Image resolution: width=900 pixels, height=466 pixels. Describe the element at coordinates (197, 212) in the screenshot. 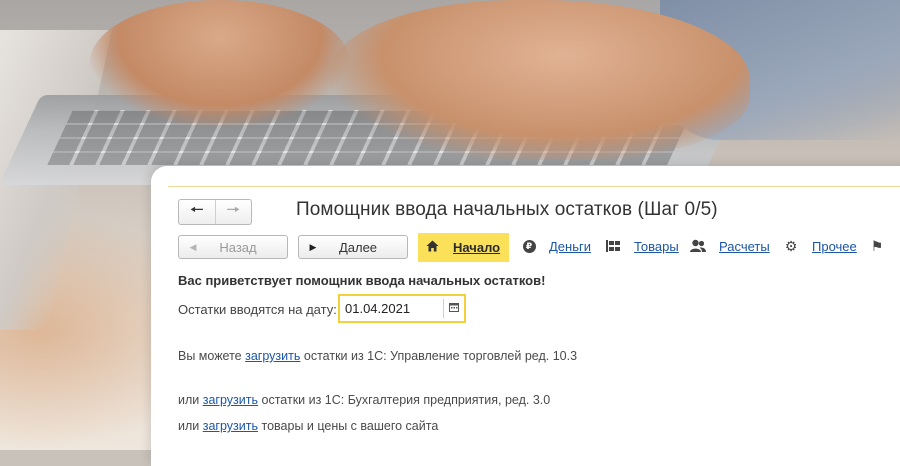

I see `arrow-left-icon: 🠔` at that location.